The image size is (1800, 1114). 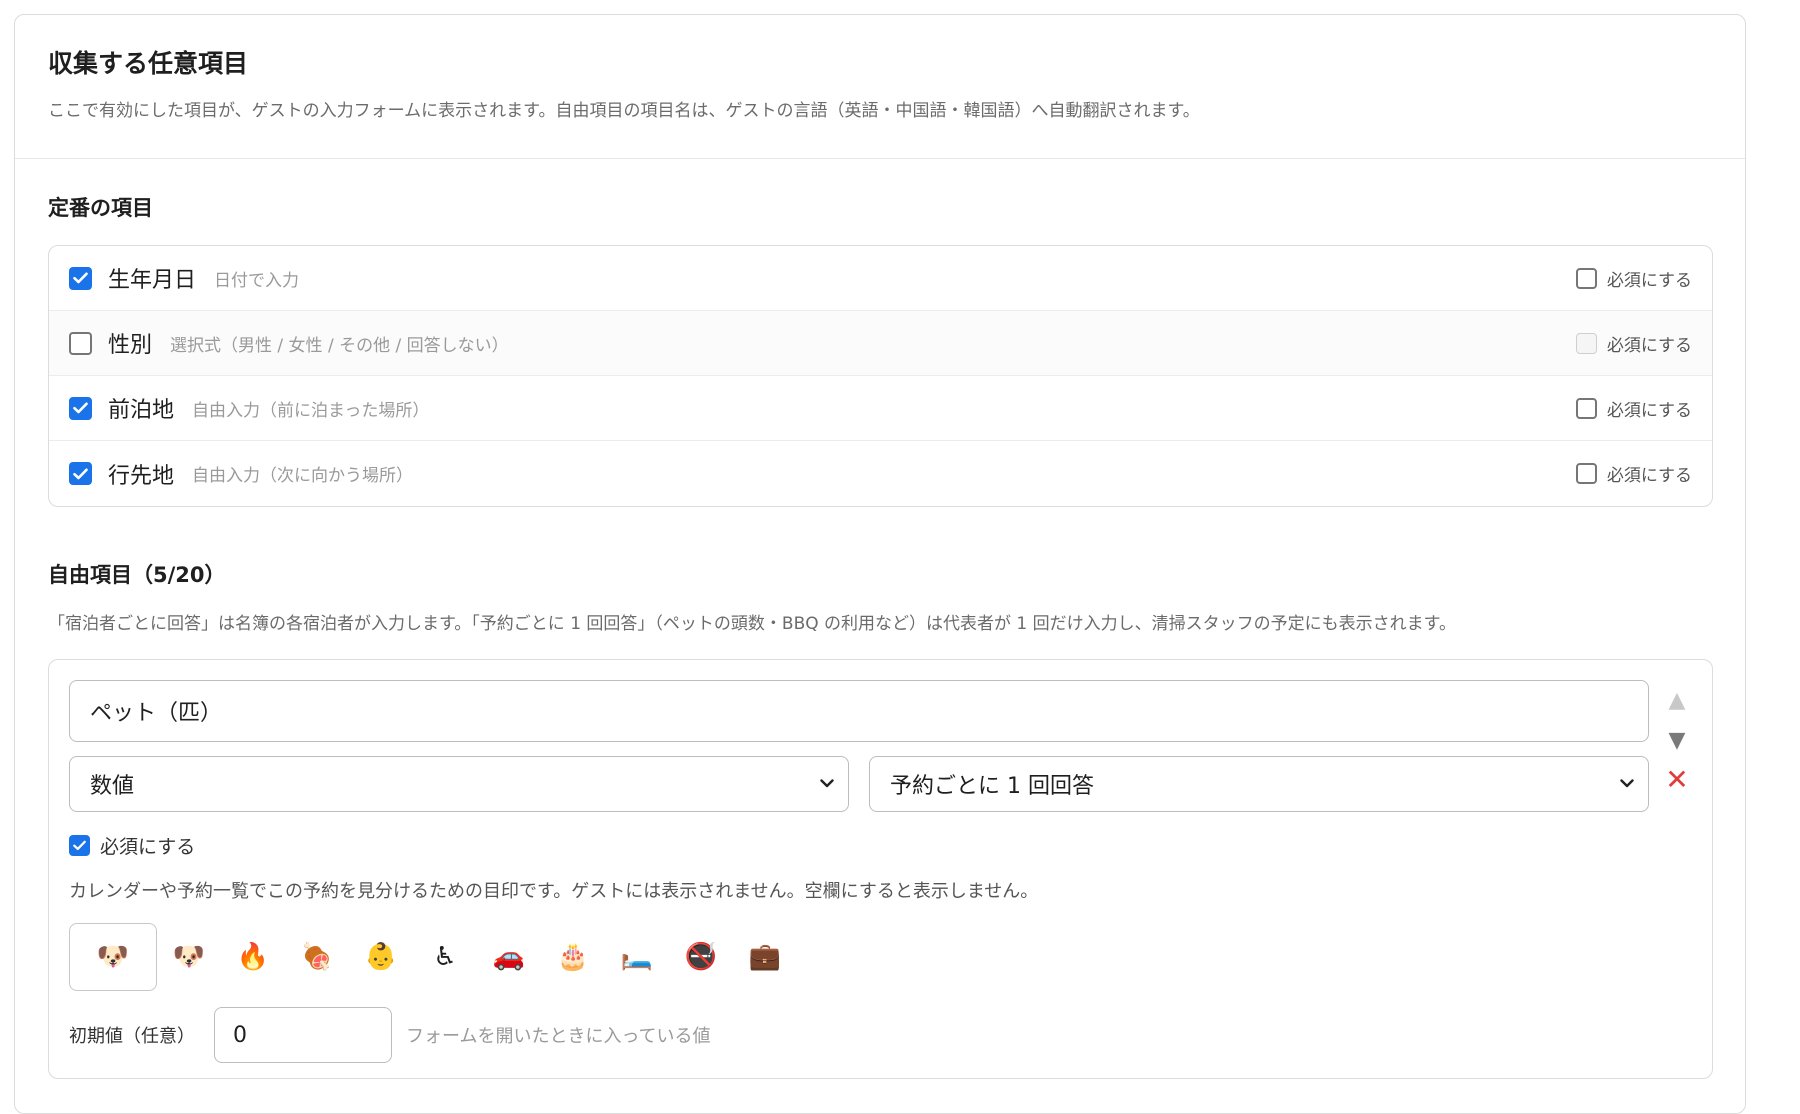 What do you see at coordinates (880, 473) in the screenshot?
I see `standard-item-next-destination: 行先地 自由入力（次に向かう場所） 必須にする` at bounding box center [880, 473].